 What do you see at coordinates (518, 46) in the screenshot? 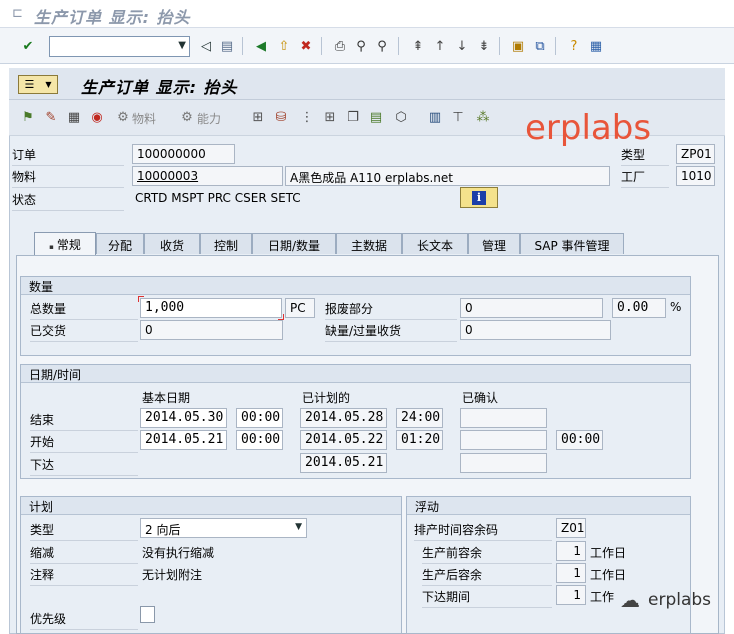
I see `create-session-icon: ▣` at bounding box center [518, 46].